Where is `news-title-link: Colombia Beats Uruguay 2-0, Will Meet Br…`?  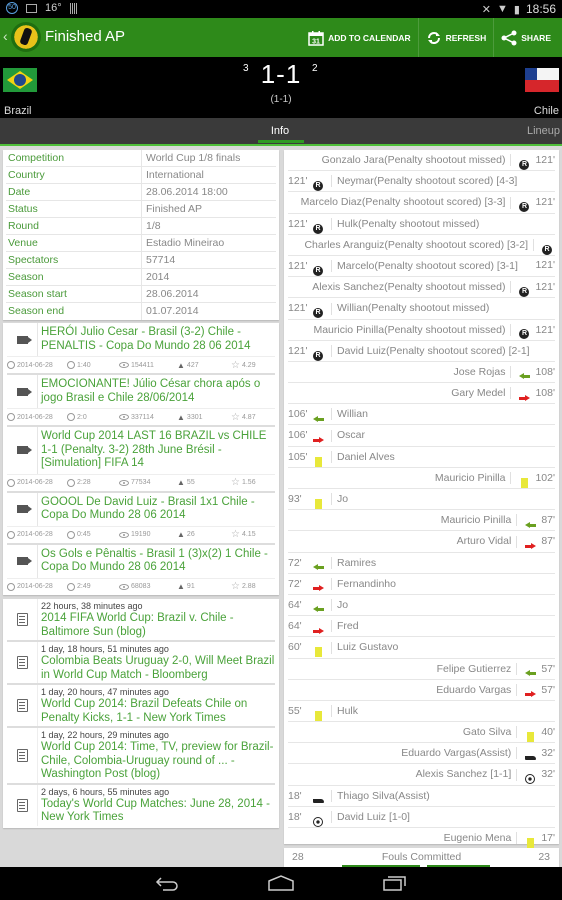 news-title-link: Colombia Beats Uruguay 2-0, Will Meet Br… is located at coordinates (158, 669).